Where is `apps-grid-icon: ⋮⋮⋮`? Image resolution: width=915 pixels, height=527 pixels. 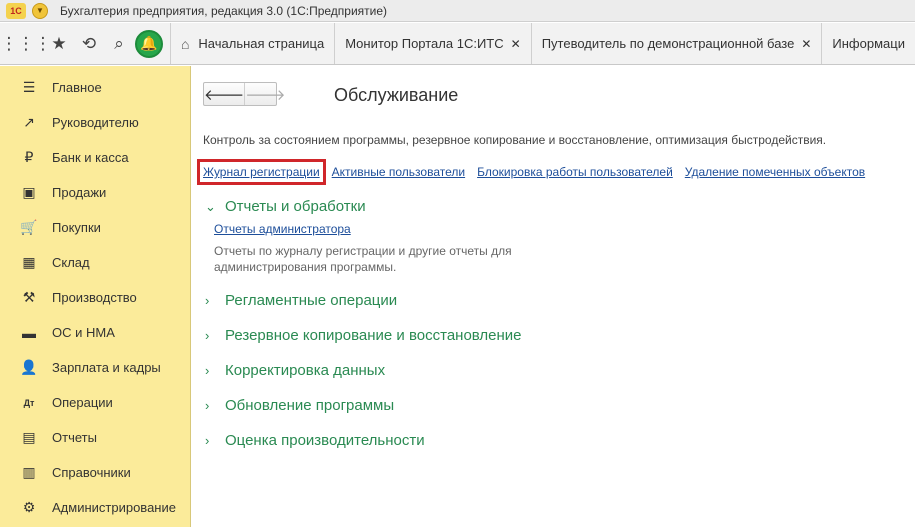
apps-grid-icon: ⋮⋮⋮ is located at coordinates (26, 43).